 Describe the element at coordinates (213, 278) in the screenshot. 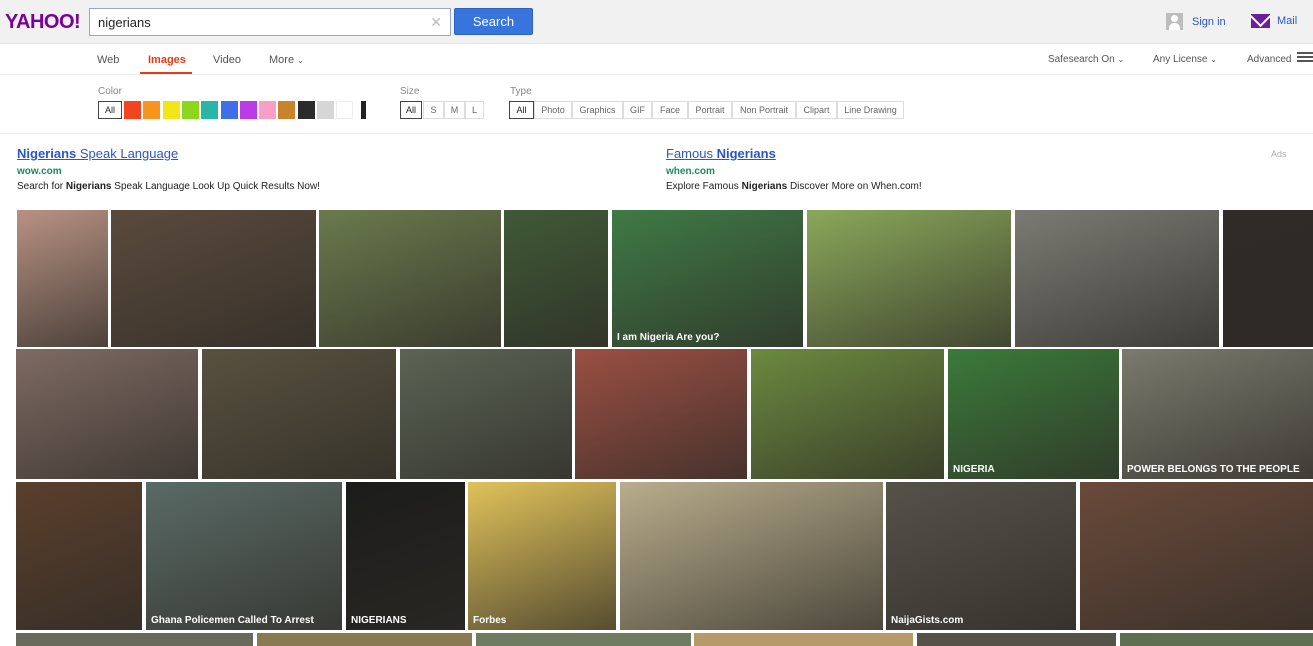

I see `img-riot-fire` at that location.